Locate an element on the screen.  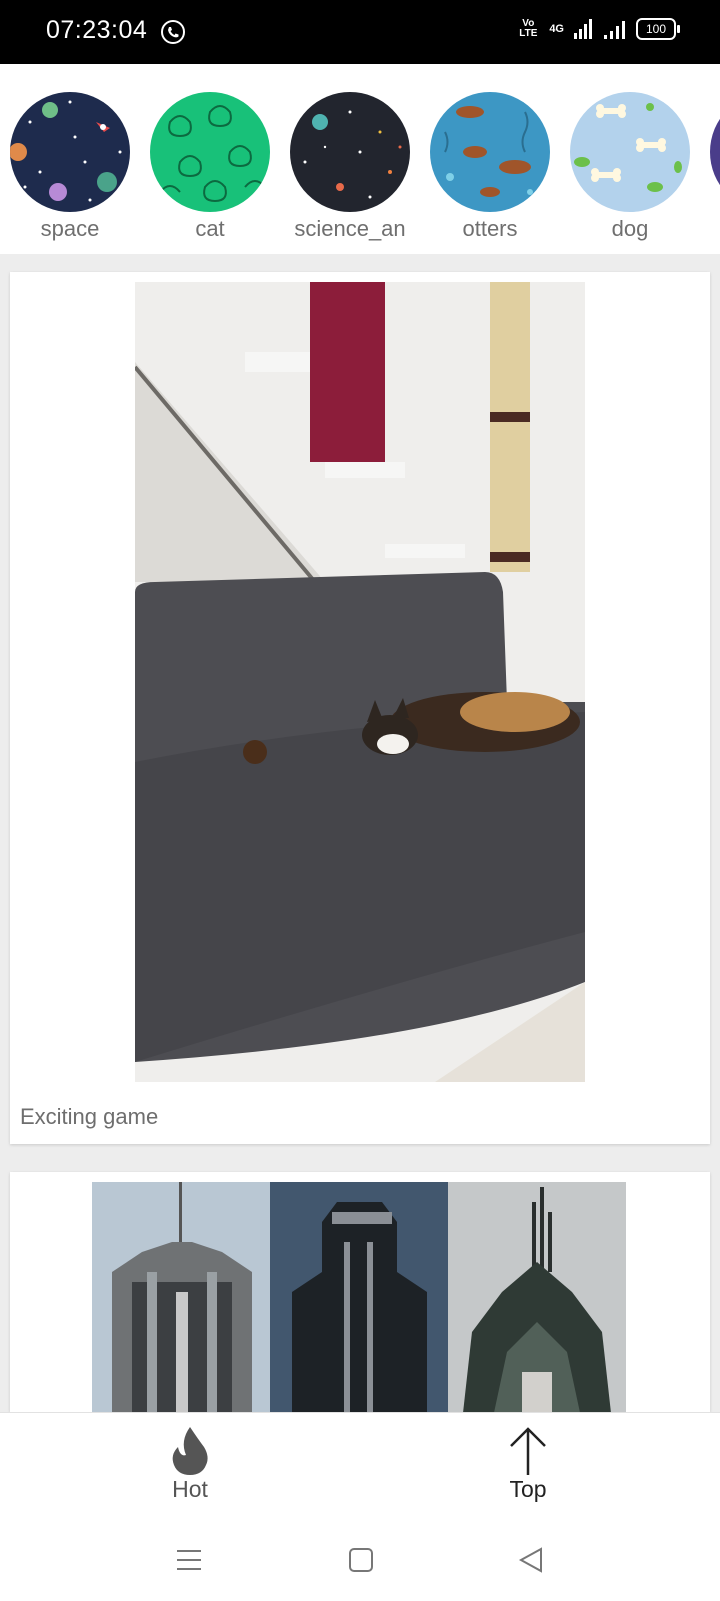
space-icon is located at coordinates (70, 152).